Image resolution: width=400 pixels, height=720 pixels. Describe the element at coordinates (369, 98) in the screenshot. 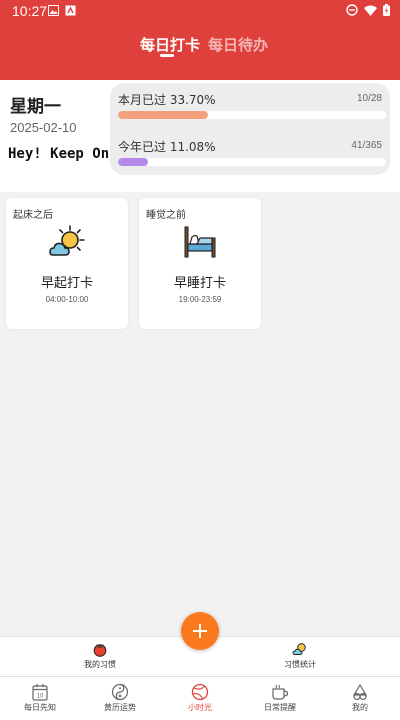

I see `month-progress-count: 10/28` at that location.